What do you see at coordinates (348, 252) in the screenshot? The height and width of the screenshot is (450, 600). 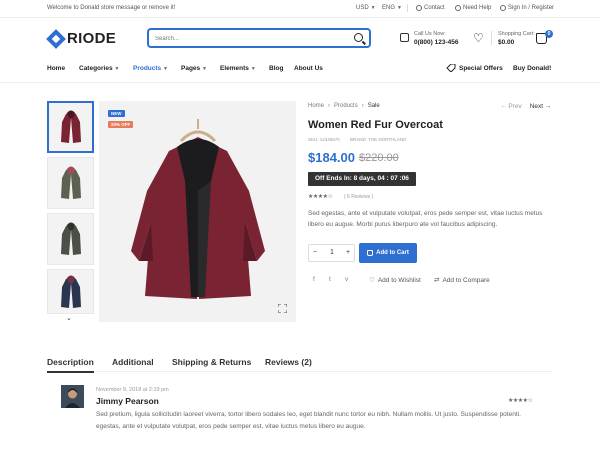 I see `qty-plus-button: +` at bounding box center [348, 252].